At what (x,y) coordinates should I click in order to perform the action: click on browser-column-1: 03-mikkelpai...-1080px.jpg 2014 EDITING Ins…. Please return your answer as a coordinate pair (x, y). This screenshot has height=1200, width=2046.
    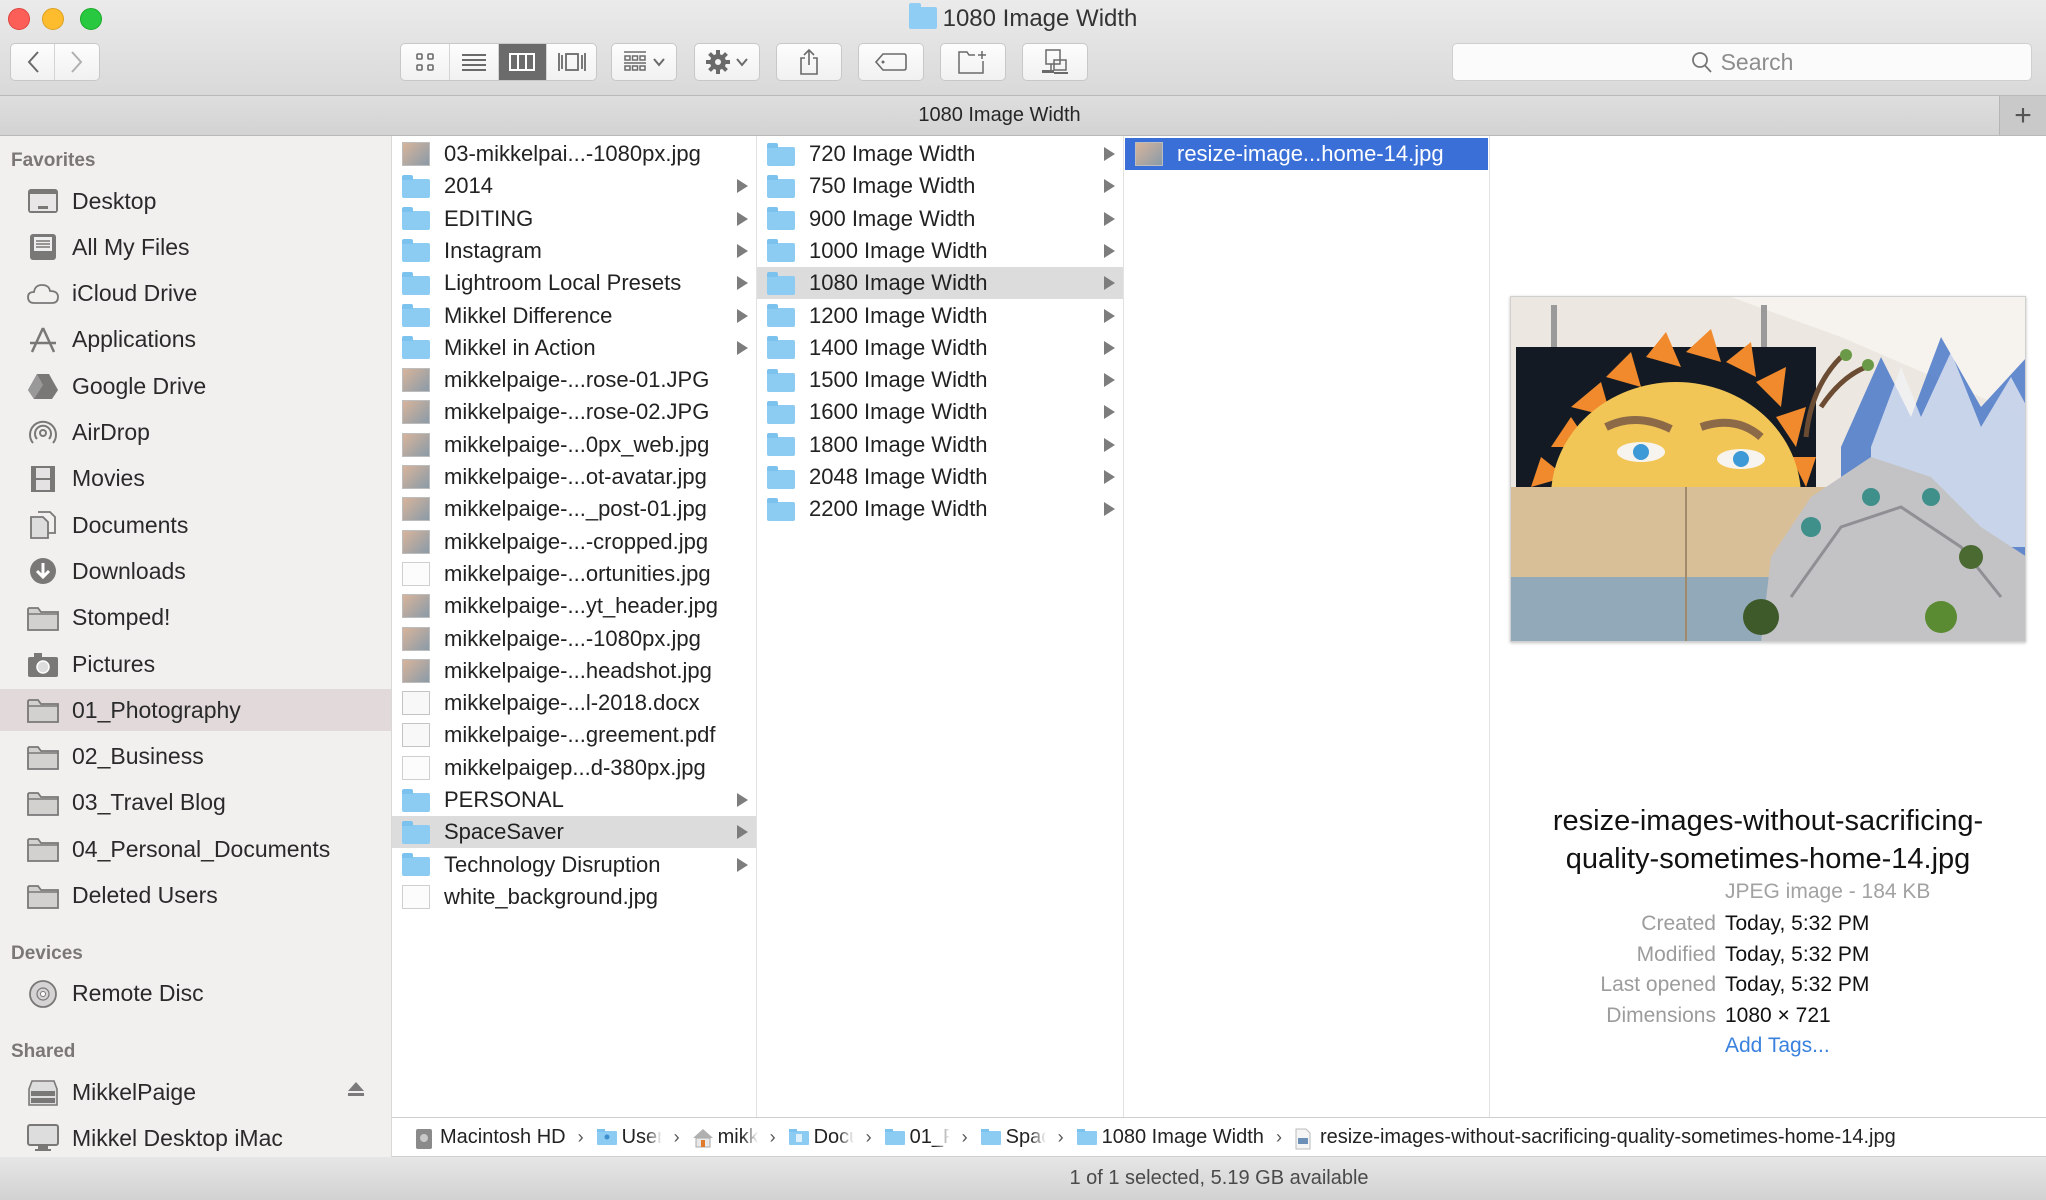
    Looking at the image, I should click on (574, 626).